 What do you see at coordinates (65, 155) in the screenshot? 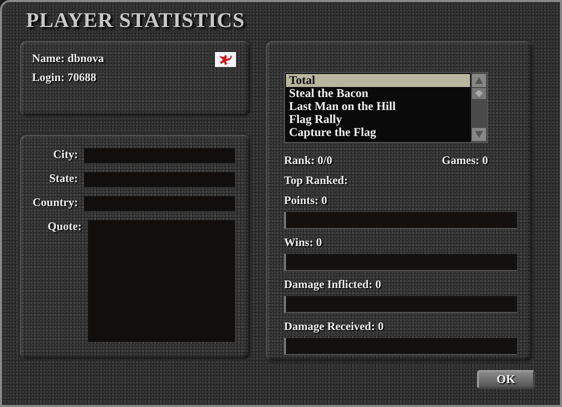
I see `field-label: City:` at bounding box center [65, 155].